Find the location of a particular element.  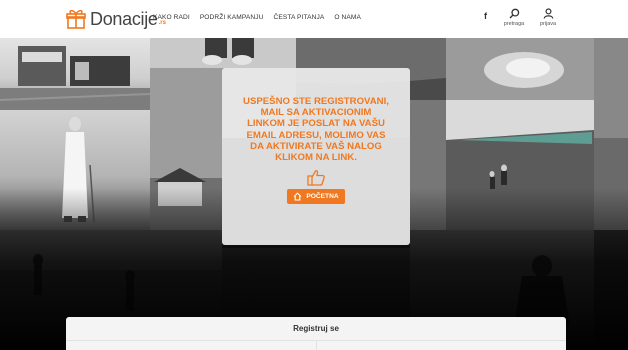

home-button-label: POČETNA is located at coordinates (322, 197).